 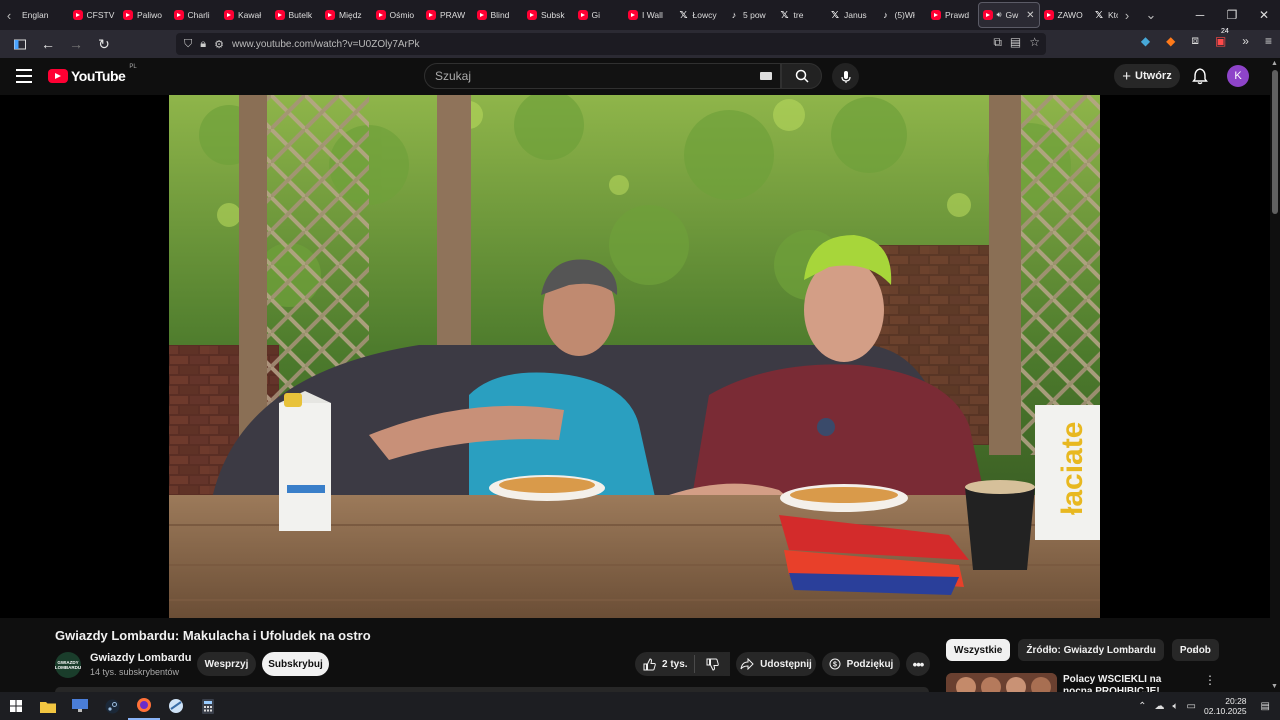 What do you see at coordinates (700, 15) in the screenshot?
I see `browser-tab: 𝕏 Łowcy` at bounding box center [700, 15].